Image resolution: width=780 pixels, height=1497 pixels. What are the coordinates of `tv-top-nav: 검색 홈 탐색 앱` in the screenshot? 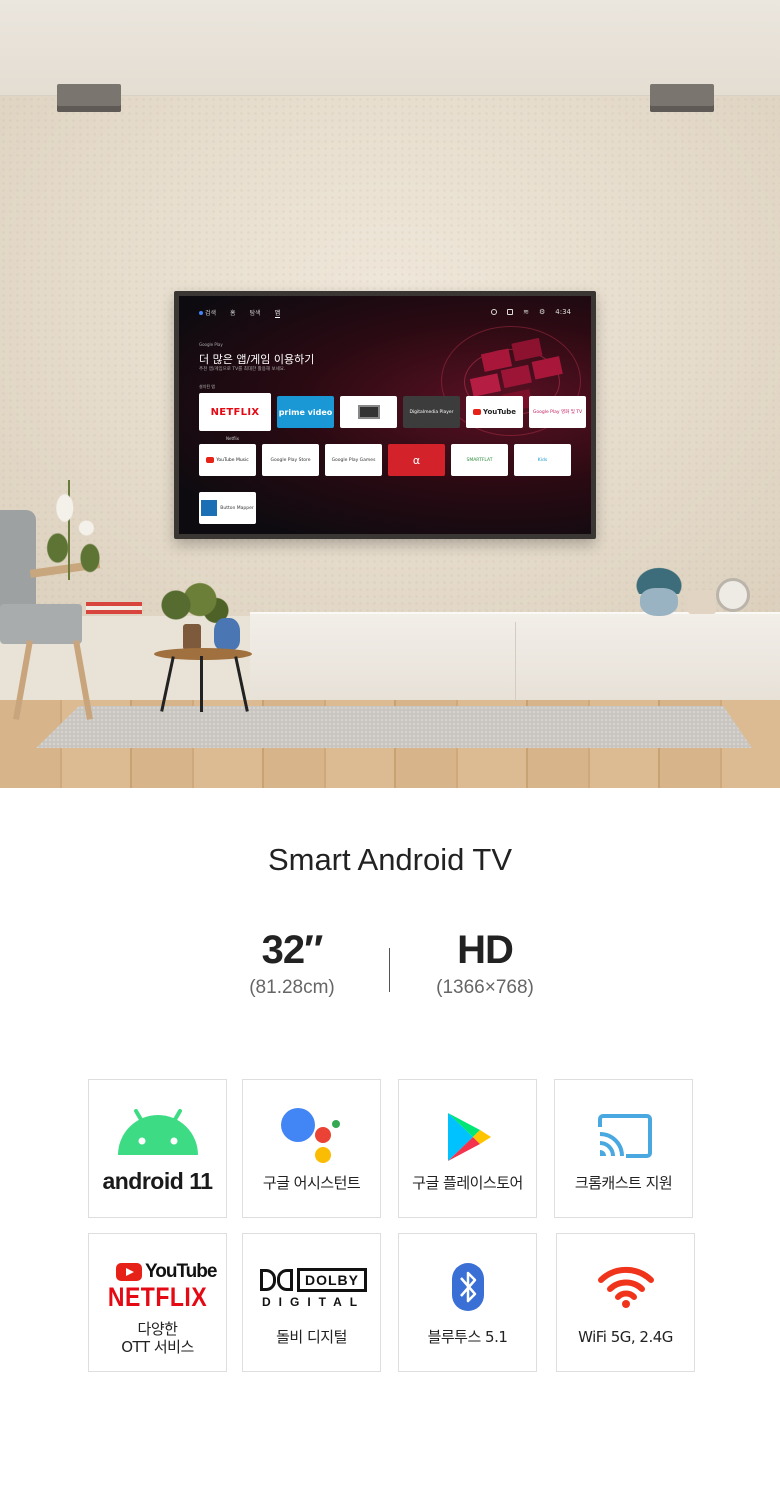 It's located at (240, 313).